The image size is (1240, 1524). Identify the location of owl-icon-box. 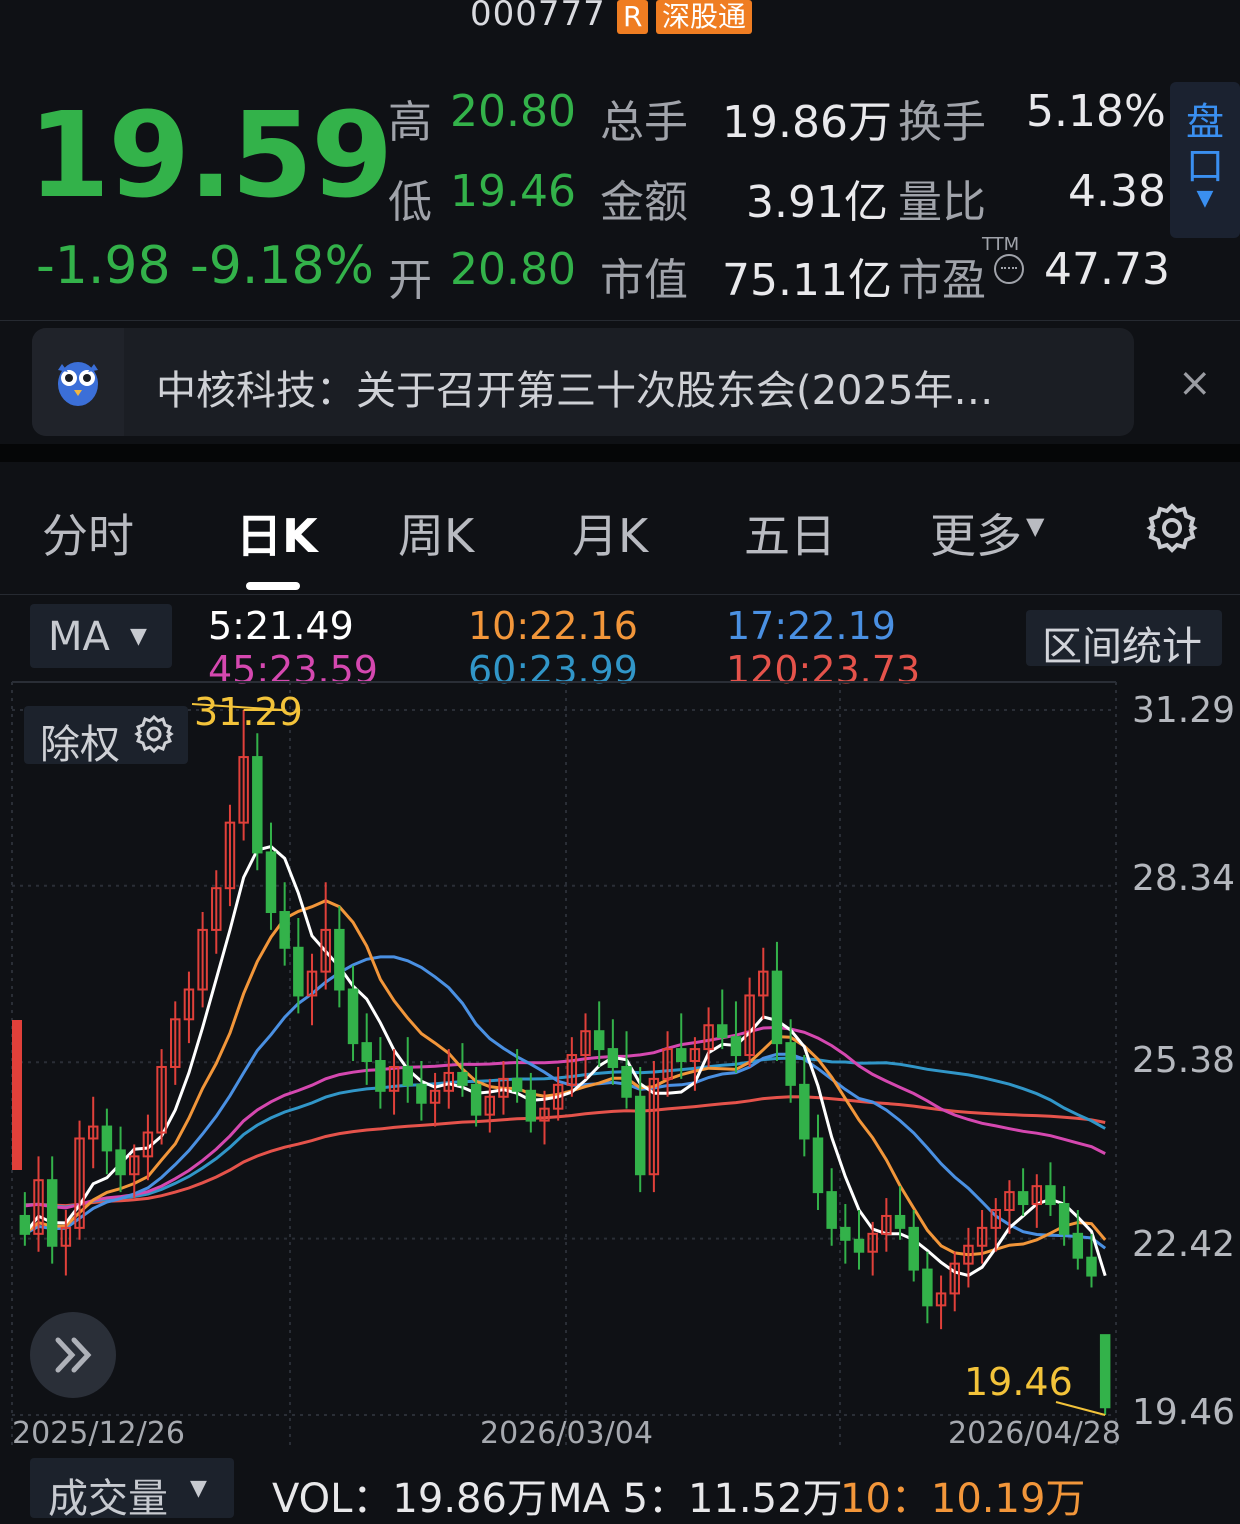
(78, 382).